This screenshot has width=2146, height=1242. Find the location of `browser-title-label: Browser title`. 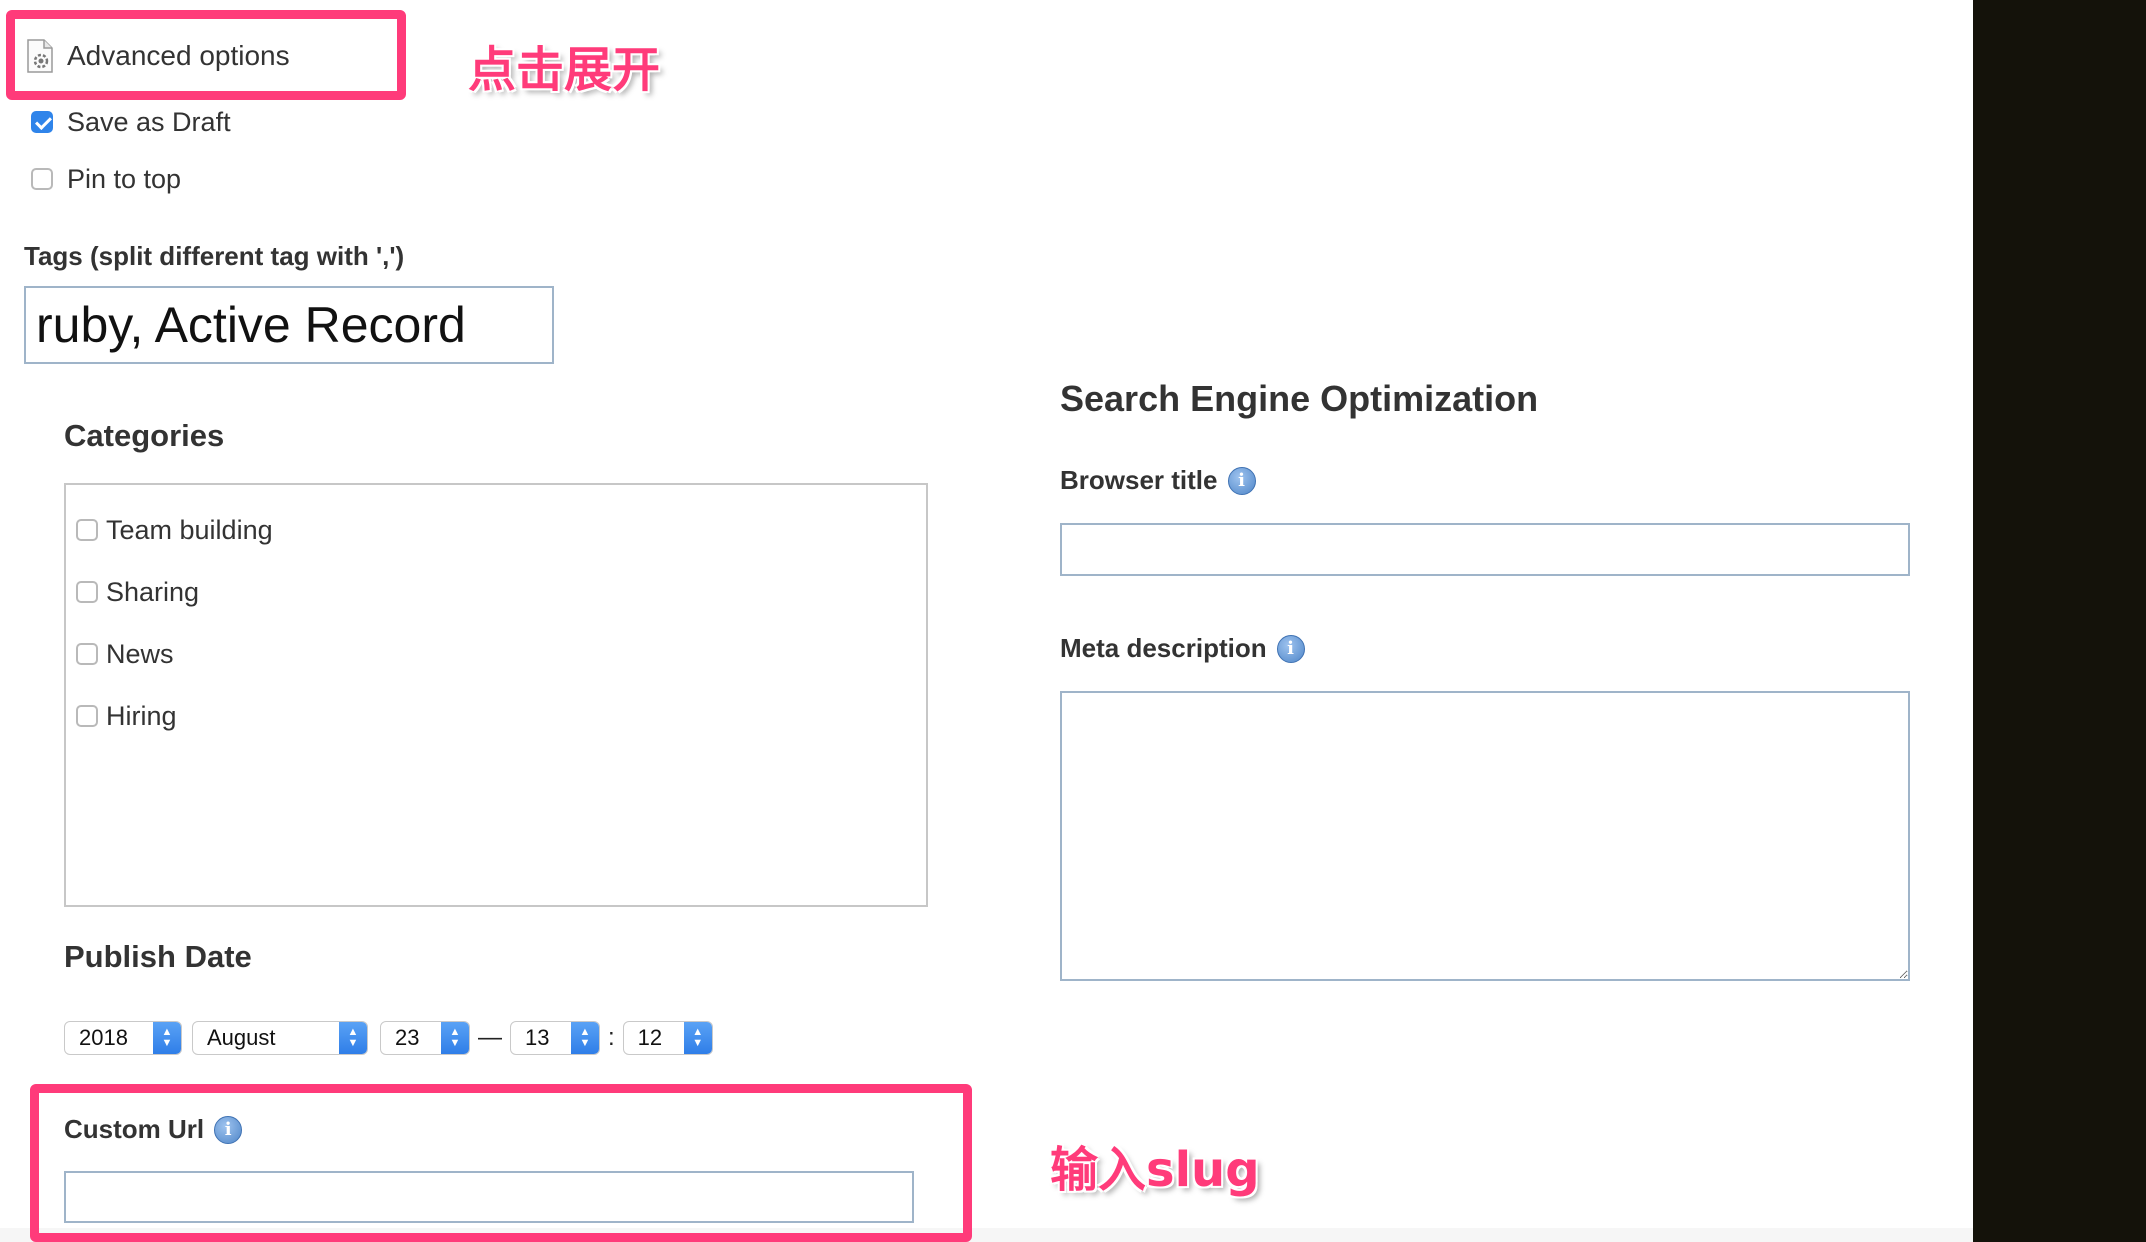

browser-title-label: Browser title is located at coordinates (1139, 480).